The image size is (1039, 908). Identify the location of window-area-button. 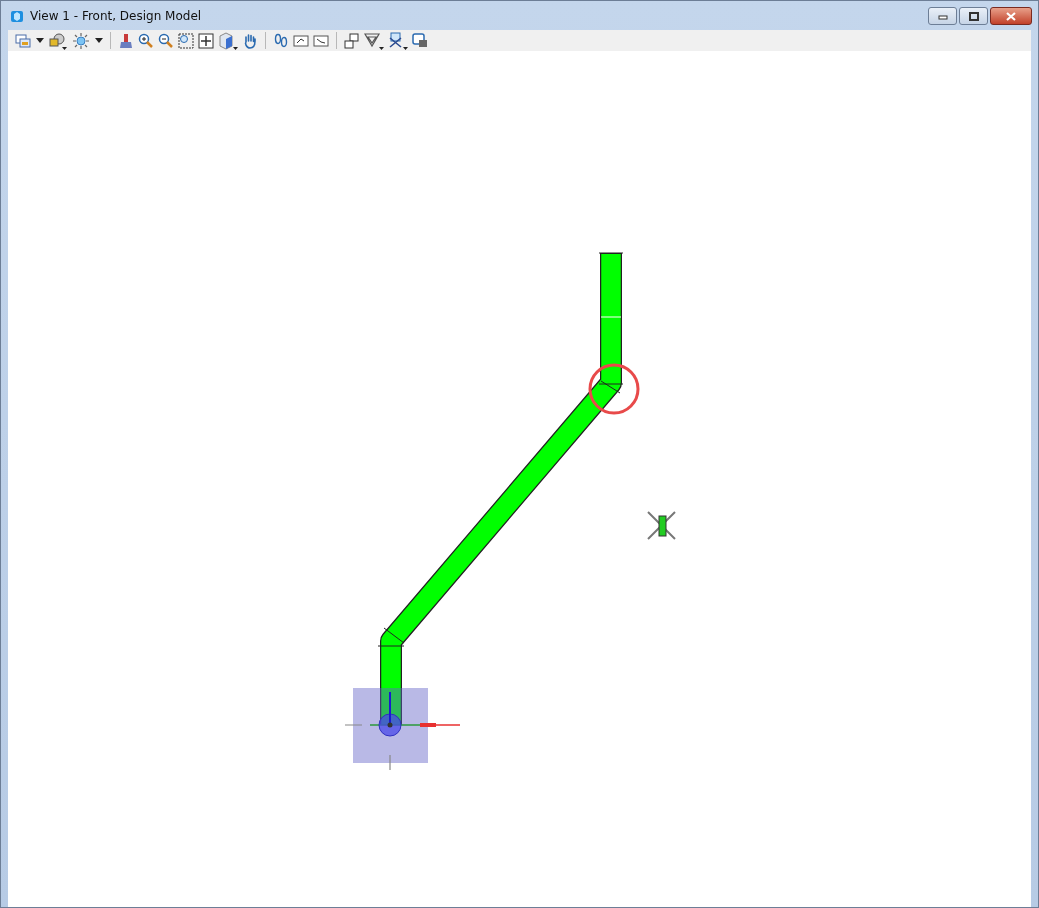
(186, 40).